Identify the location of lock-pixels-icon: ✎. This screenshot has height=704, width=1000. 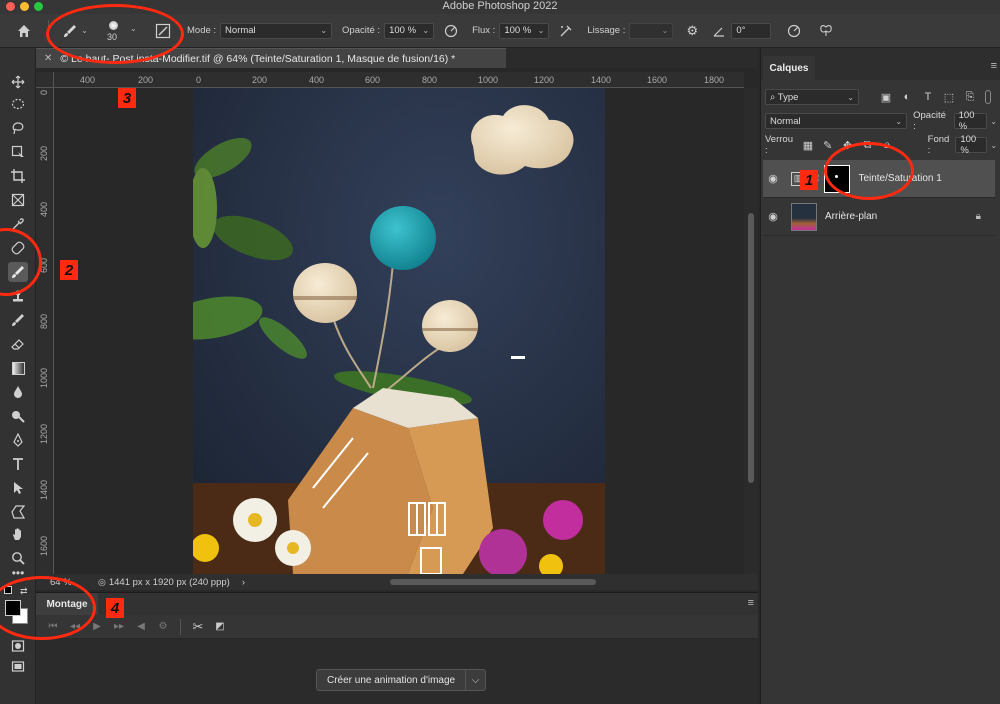
(827, 145).